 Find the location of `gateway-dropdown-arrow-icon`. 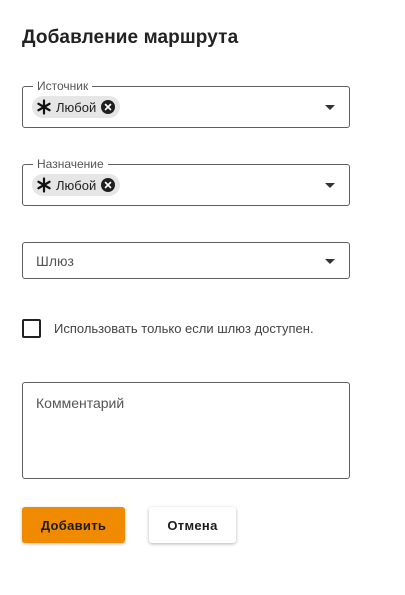

gateway-dropdown-arrow-icon is located at coordinates (330, 261).